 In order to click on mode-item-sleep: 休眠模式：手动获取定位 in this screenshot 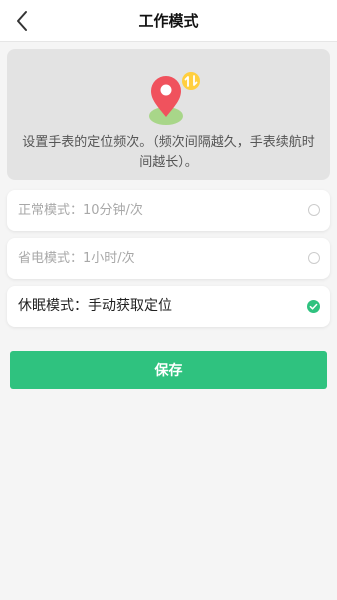, I will do `click(168, 306)`.